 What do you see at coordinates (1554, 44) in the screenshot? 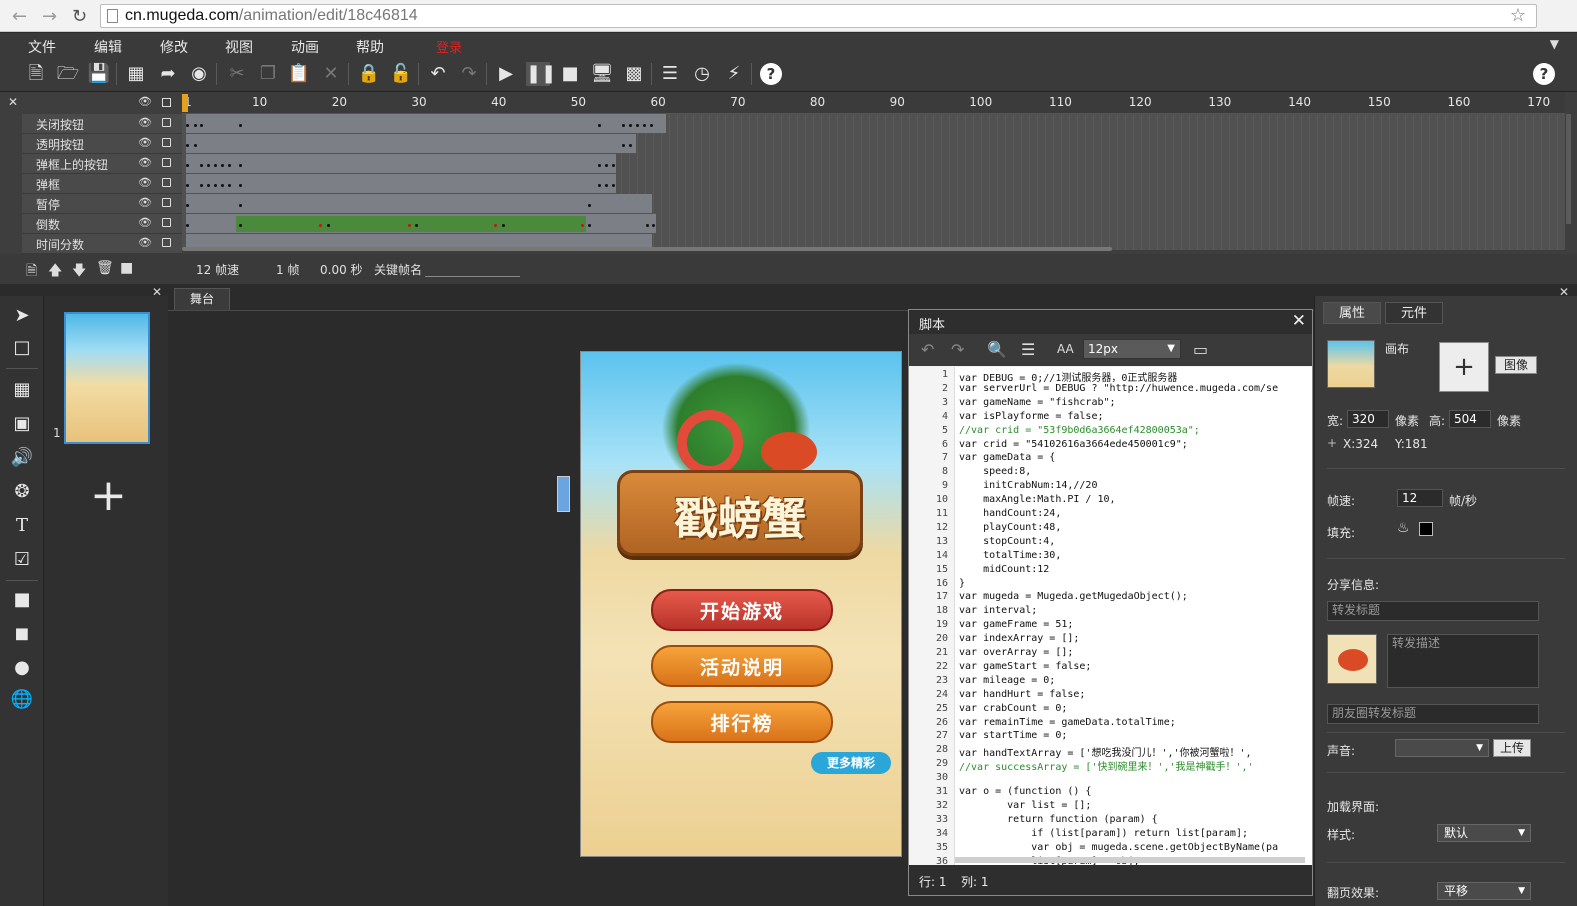
I see `menu-collapse-icon: ▼` at bounding box center [1554, 44].